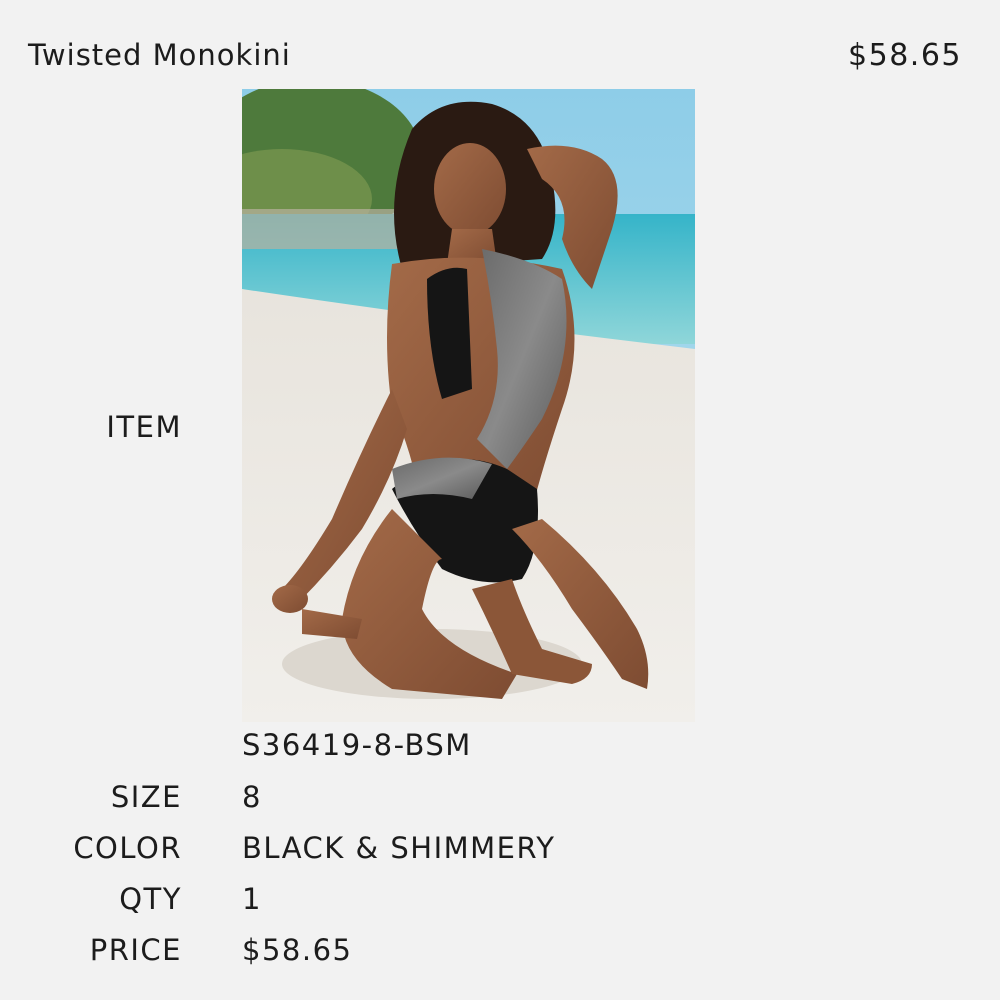  What do you see at coordinates (252, 797) in the screenshot?
I see `size-value: 8` at bounding box center [252, 797].